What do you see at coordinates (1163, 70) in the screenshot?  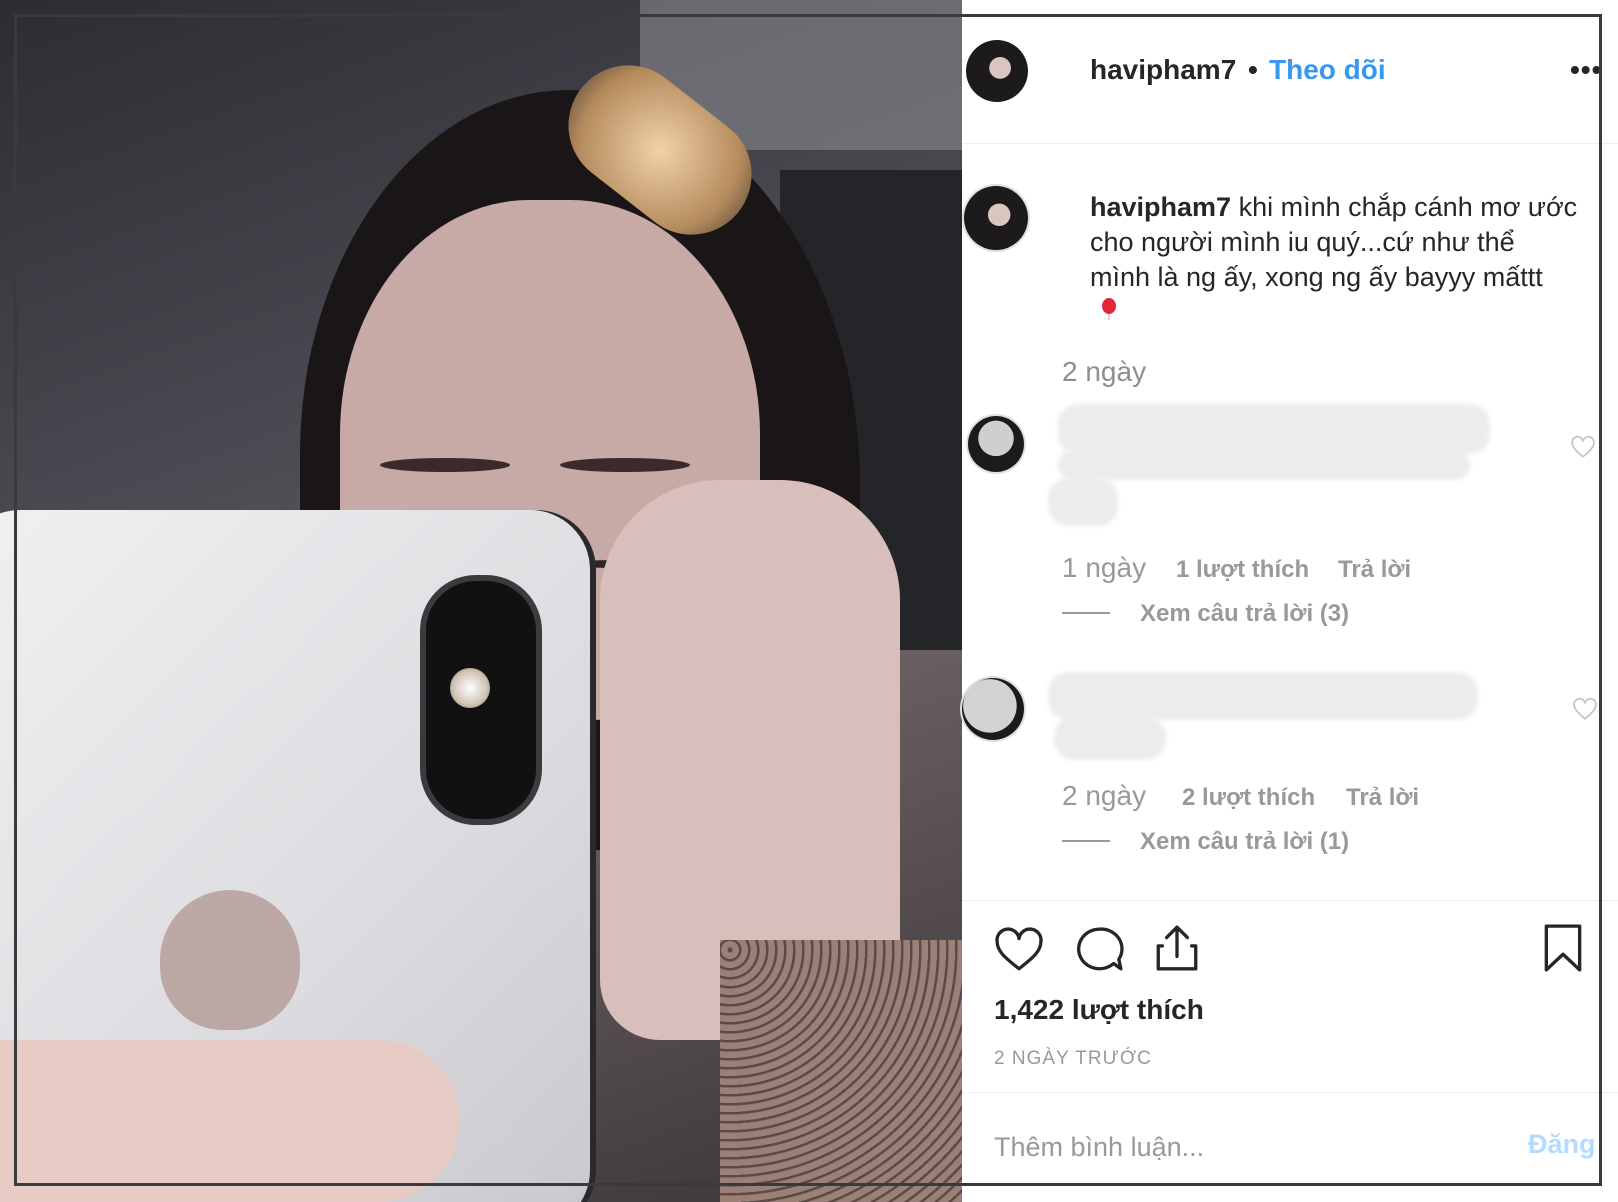 I see `header-username: havipham7` at bounding box center [1163, 70].